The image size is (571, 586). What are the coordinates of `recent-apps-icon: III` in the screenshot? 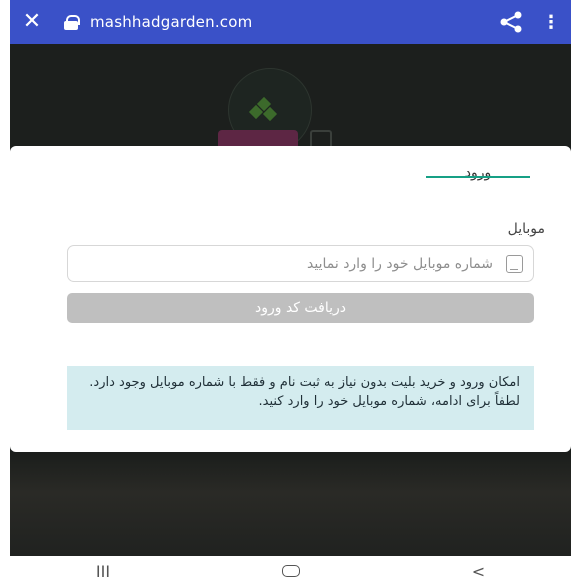 It's located at (103, 571).